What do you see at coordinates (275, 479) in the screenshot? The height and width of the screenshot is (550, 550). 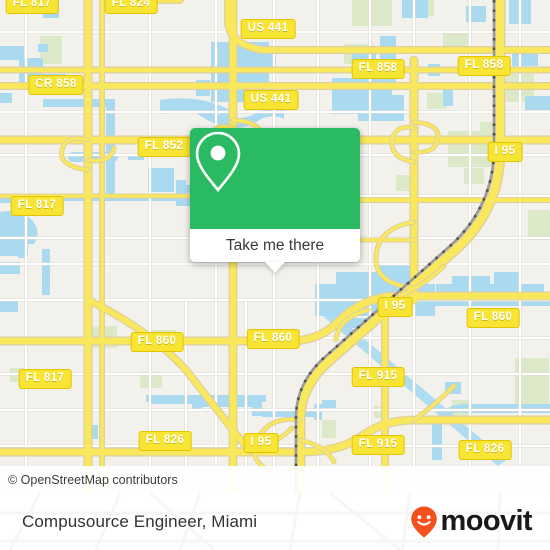 I see `map-attribution: © OpenStreetMap contributors` at bounding box center [275, 479].